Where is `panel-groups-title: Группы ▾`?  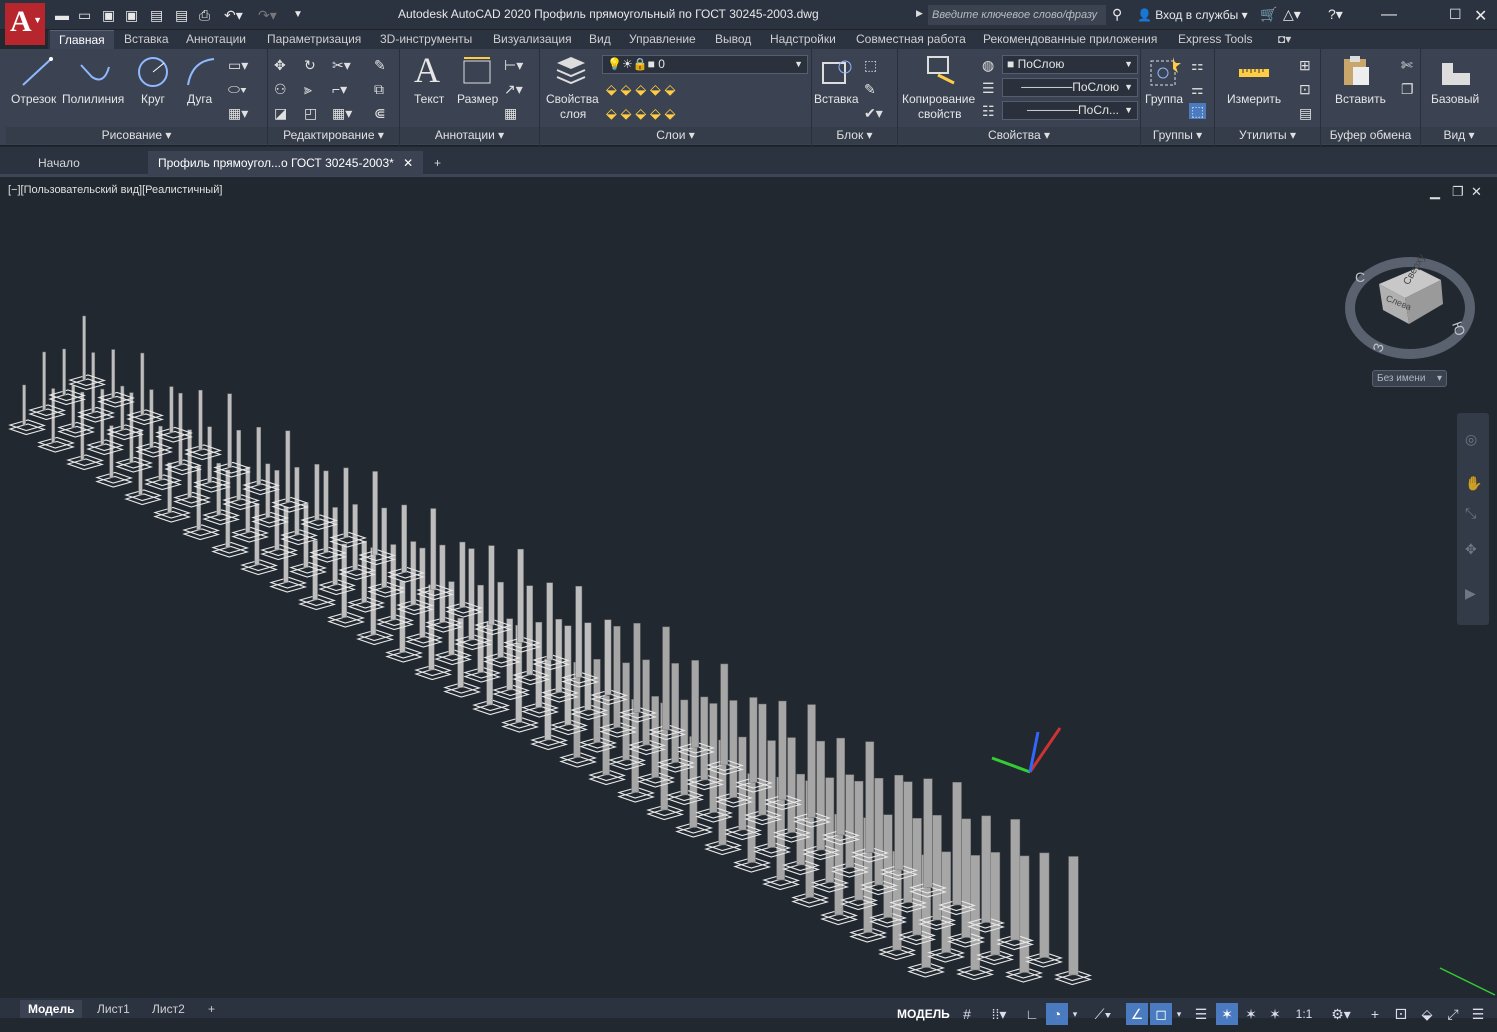
panel-groups-title: Группы ▾ is located at coordinates (1177, 135).